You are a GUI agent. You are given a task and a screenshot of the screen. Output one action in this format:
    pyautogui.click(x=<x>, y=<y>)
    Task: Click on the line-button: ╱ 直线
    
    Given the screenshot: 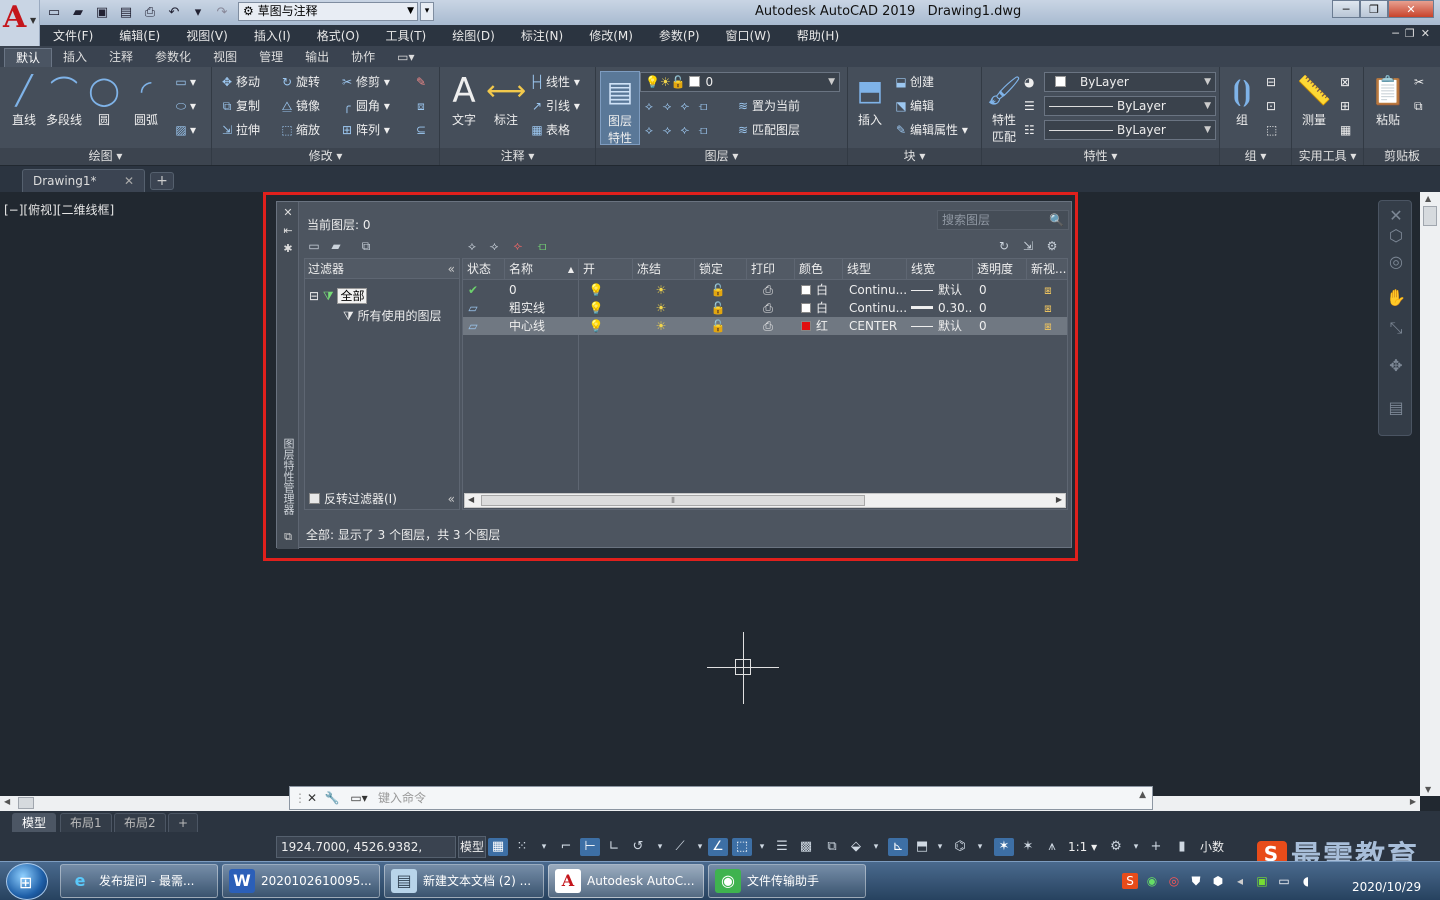 What is the action you would take?
    pyautogui.click(x=24, y=99)
    